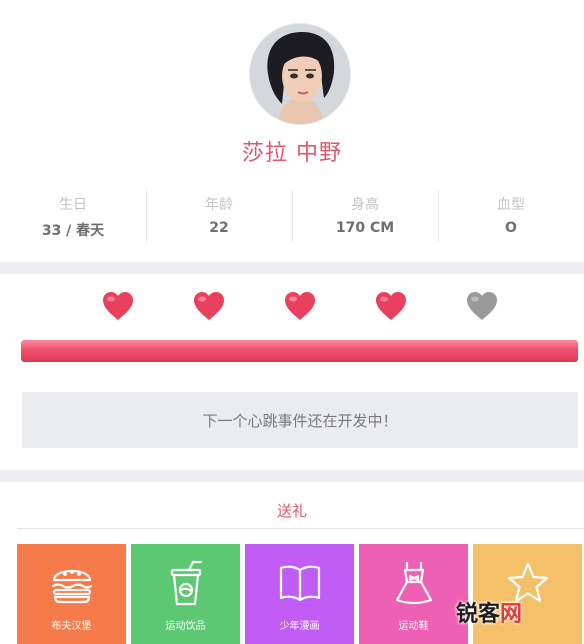  What do you see at coordinates (365, 216) in the screenshot?
I see `stat-height: 身高 170 CM` at bounding box center [365, 216].